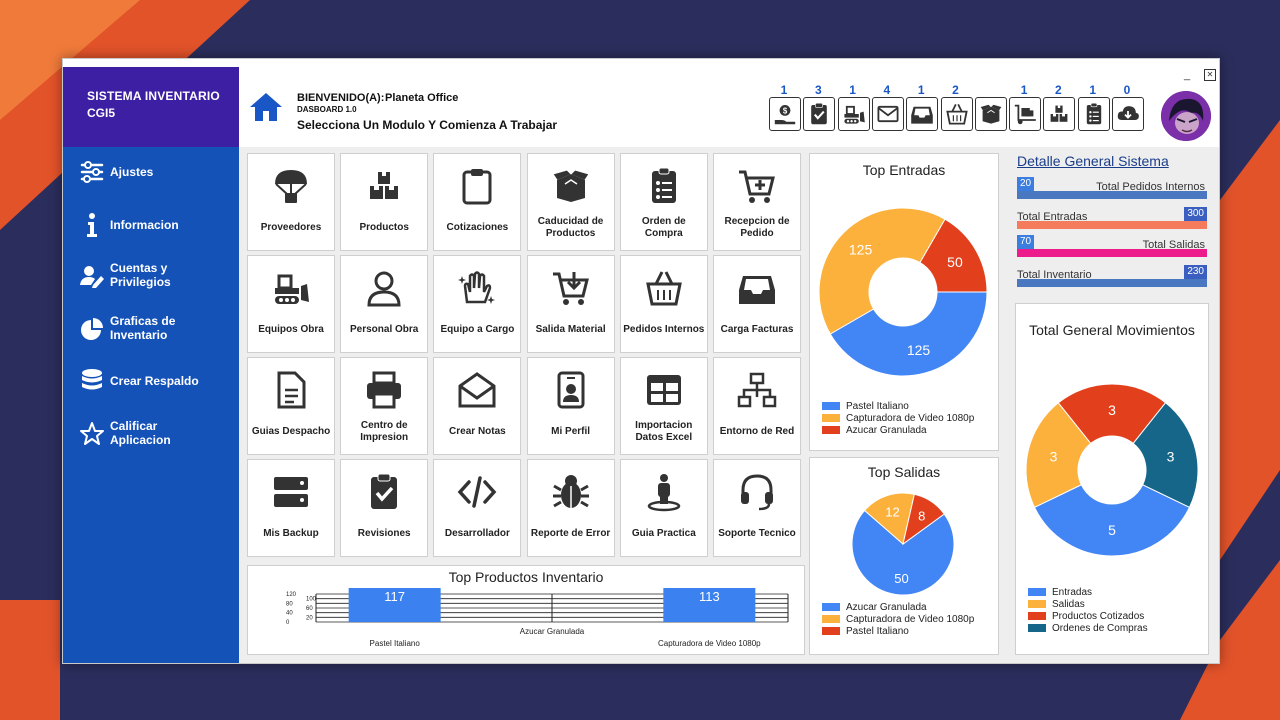 The image size is (1280, 720). I want to click on module-tile-importacion-datos-excel: Importacion Datos Excel, so click(663, 406).